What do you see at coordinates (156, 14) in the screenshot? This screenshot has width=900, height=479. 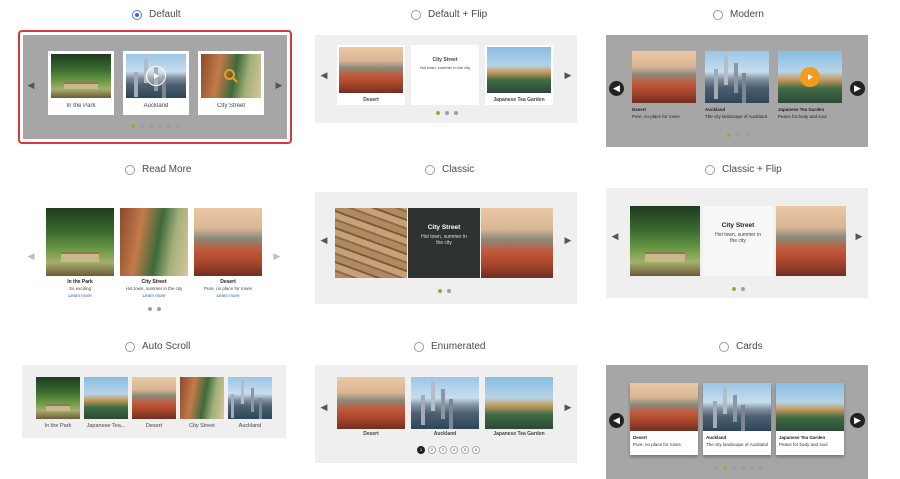 I see `option-default: Default` at bounding box center [156, 14].